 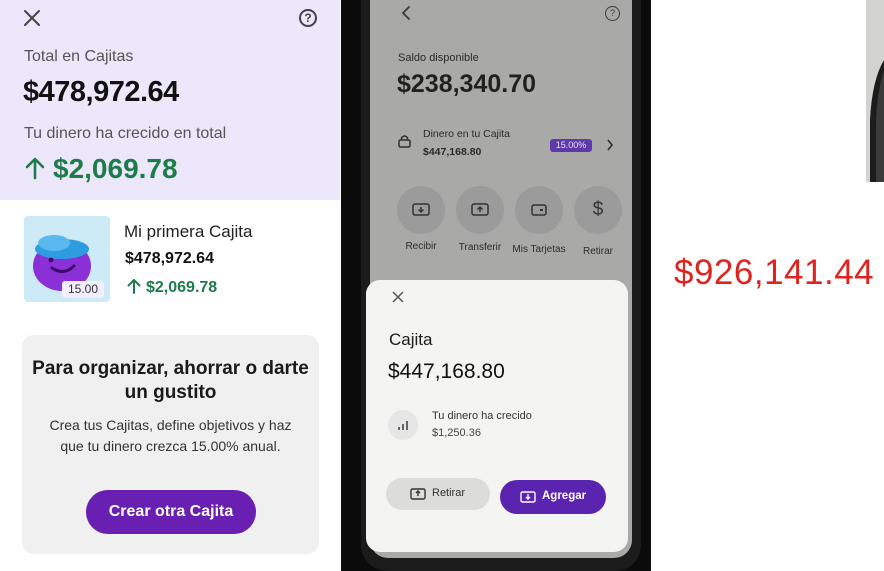 I want to click on growth-row: $2,069.78, so click(x=101, y=169).